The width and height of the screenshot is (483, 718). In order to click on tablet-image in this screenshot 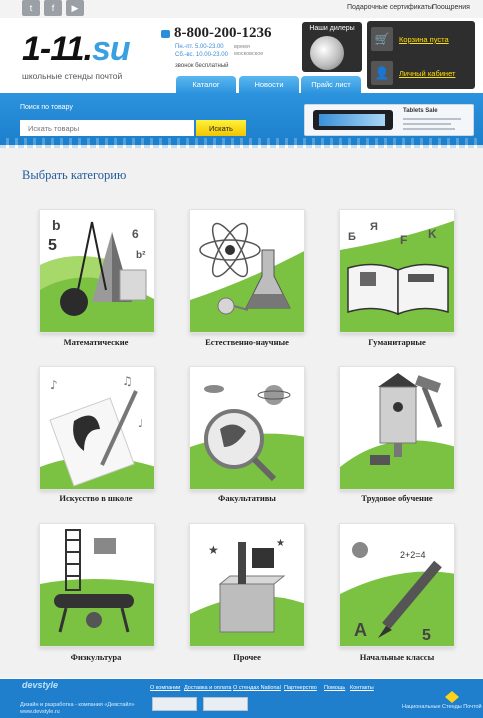, I will do `click(353, 120)`.